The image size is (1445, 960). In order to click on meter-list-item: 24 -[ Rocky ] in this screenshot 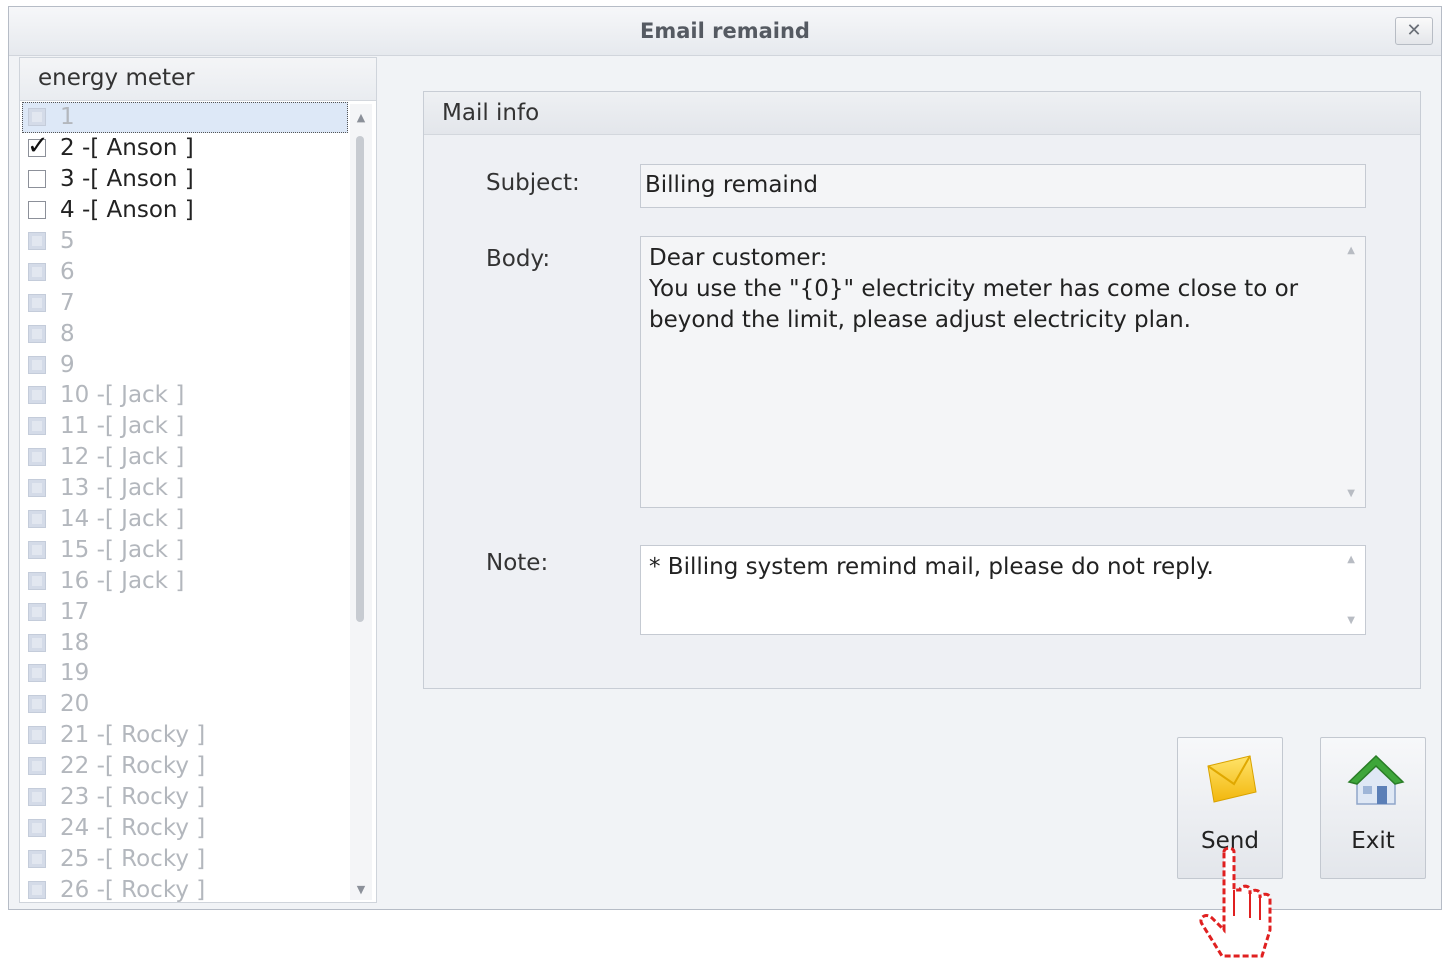, I will do `click(185, 827)`.